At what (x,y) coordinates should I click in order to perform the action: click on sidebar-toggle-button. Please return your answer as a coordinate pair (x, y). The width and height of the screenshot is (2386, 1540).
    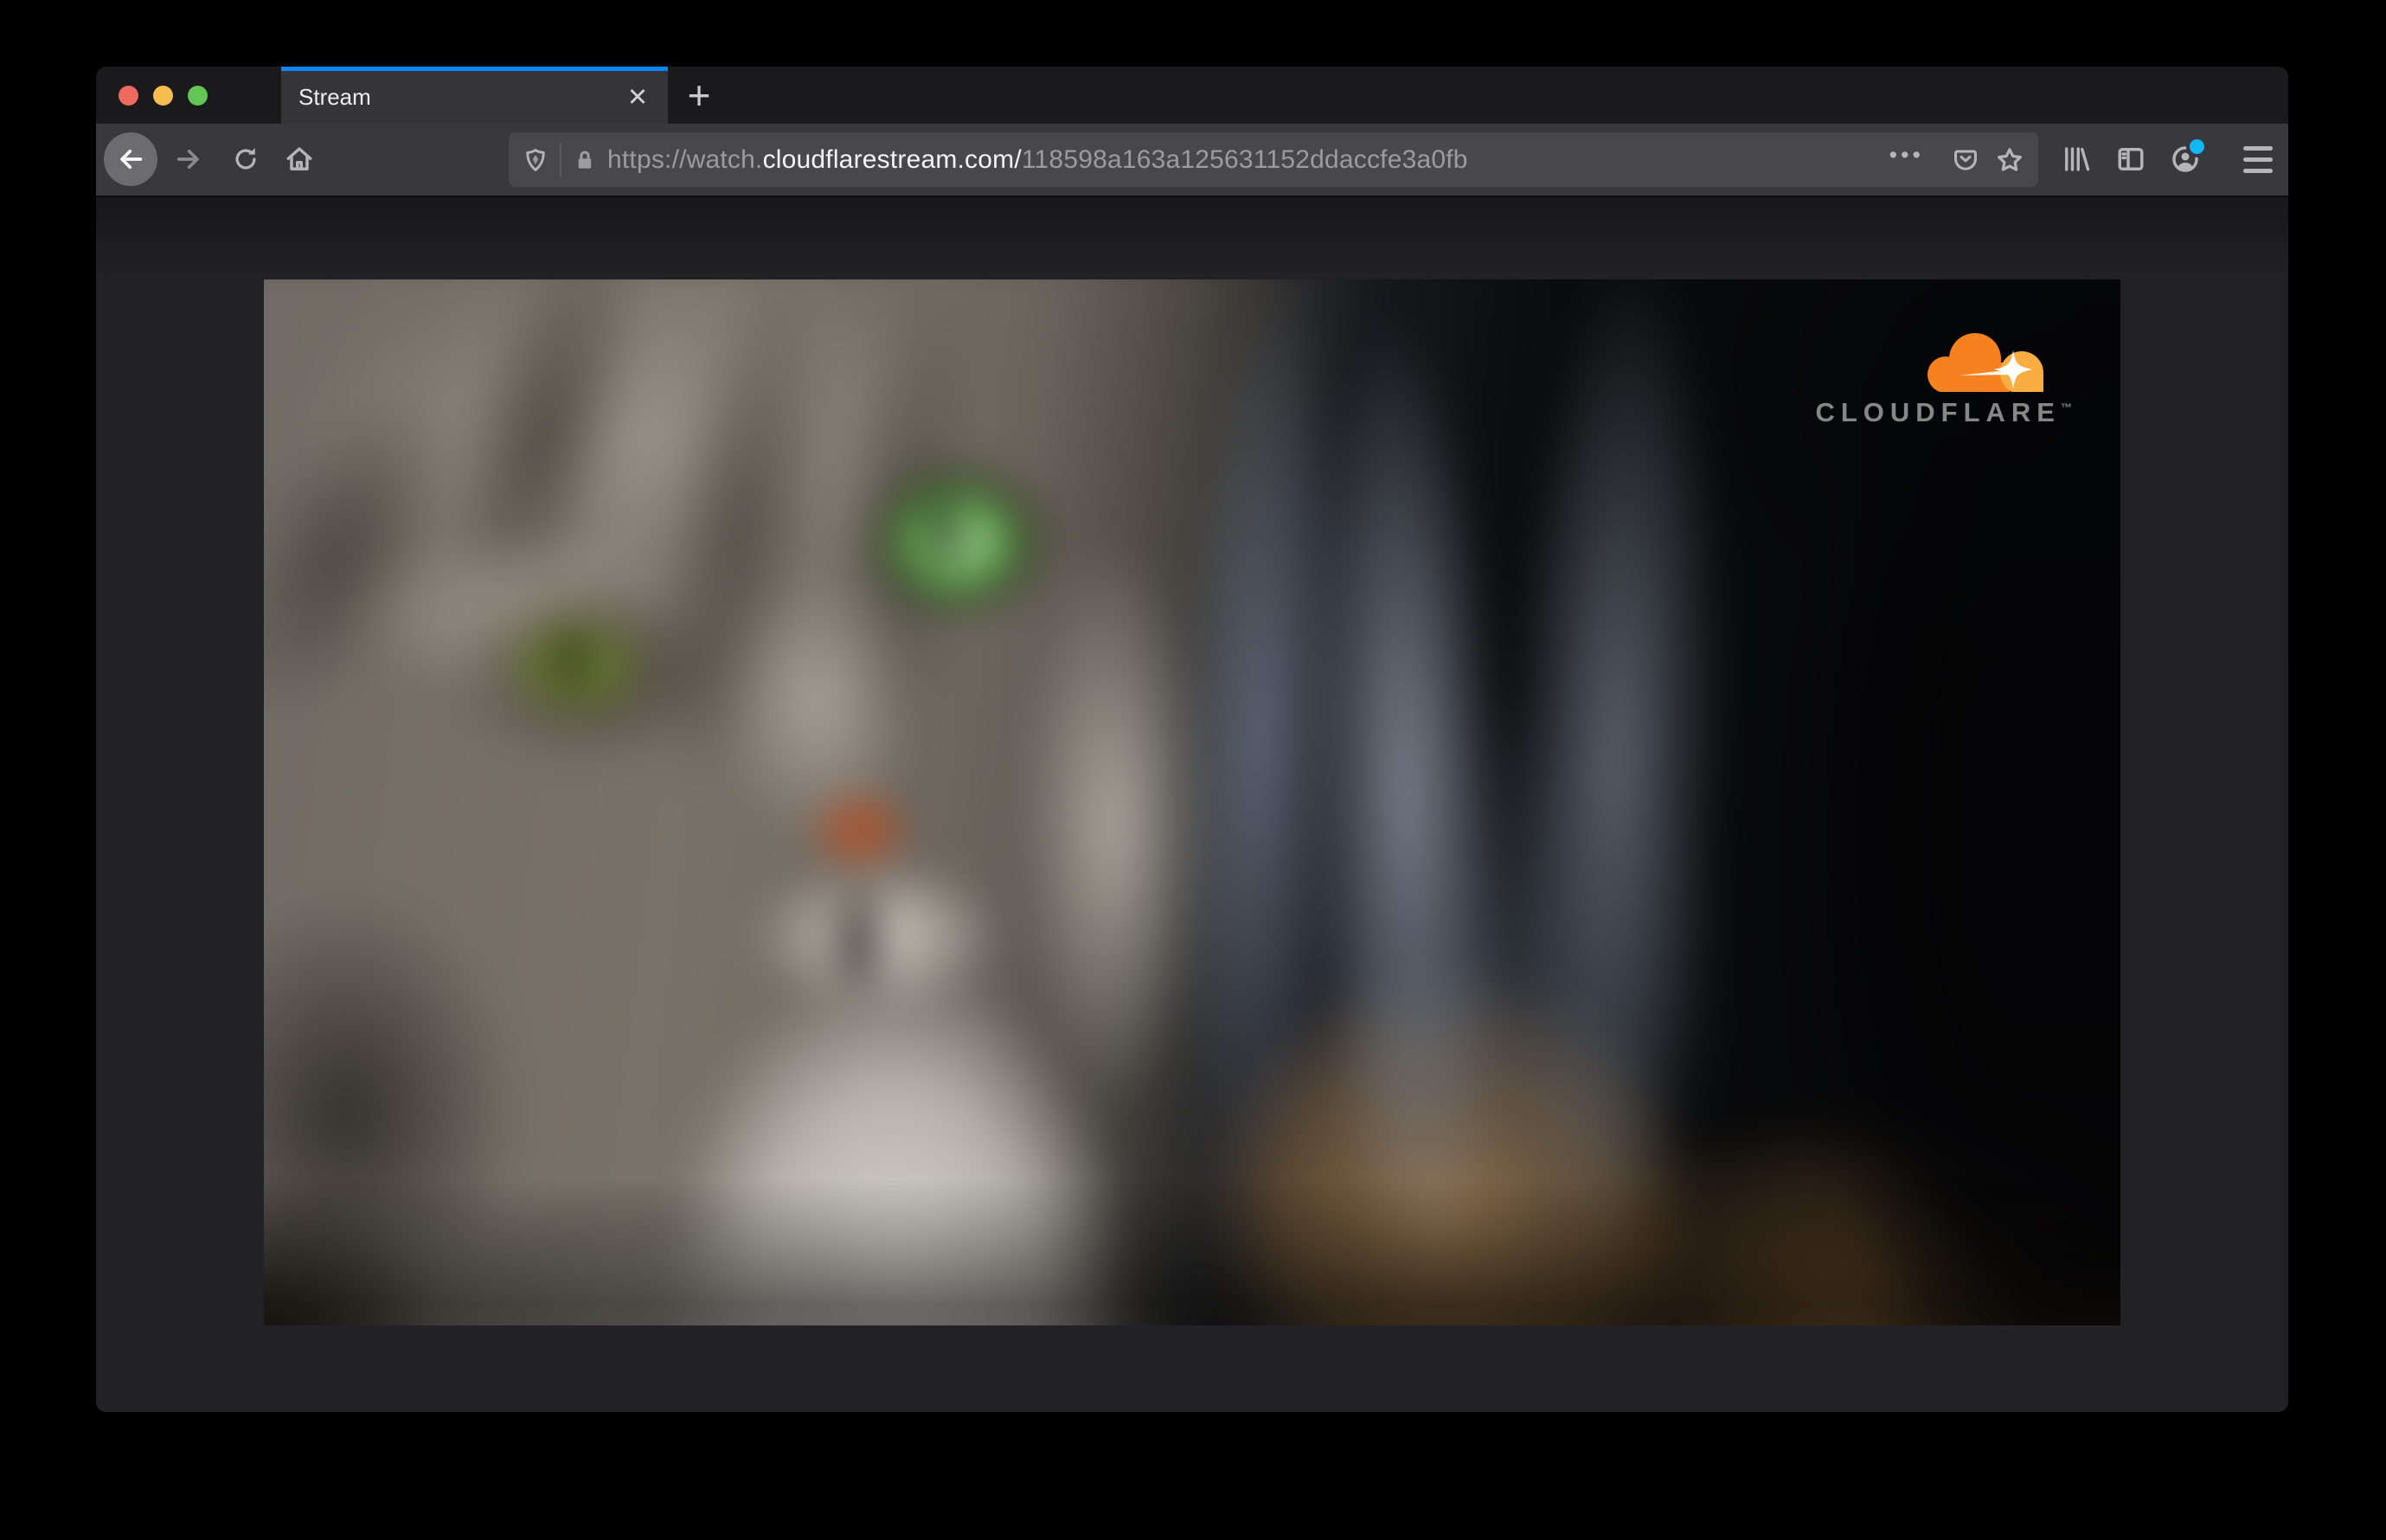
    Looking at the image, I should click on (2130, 159).